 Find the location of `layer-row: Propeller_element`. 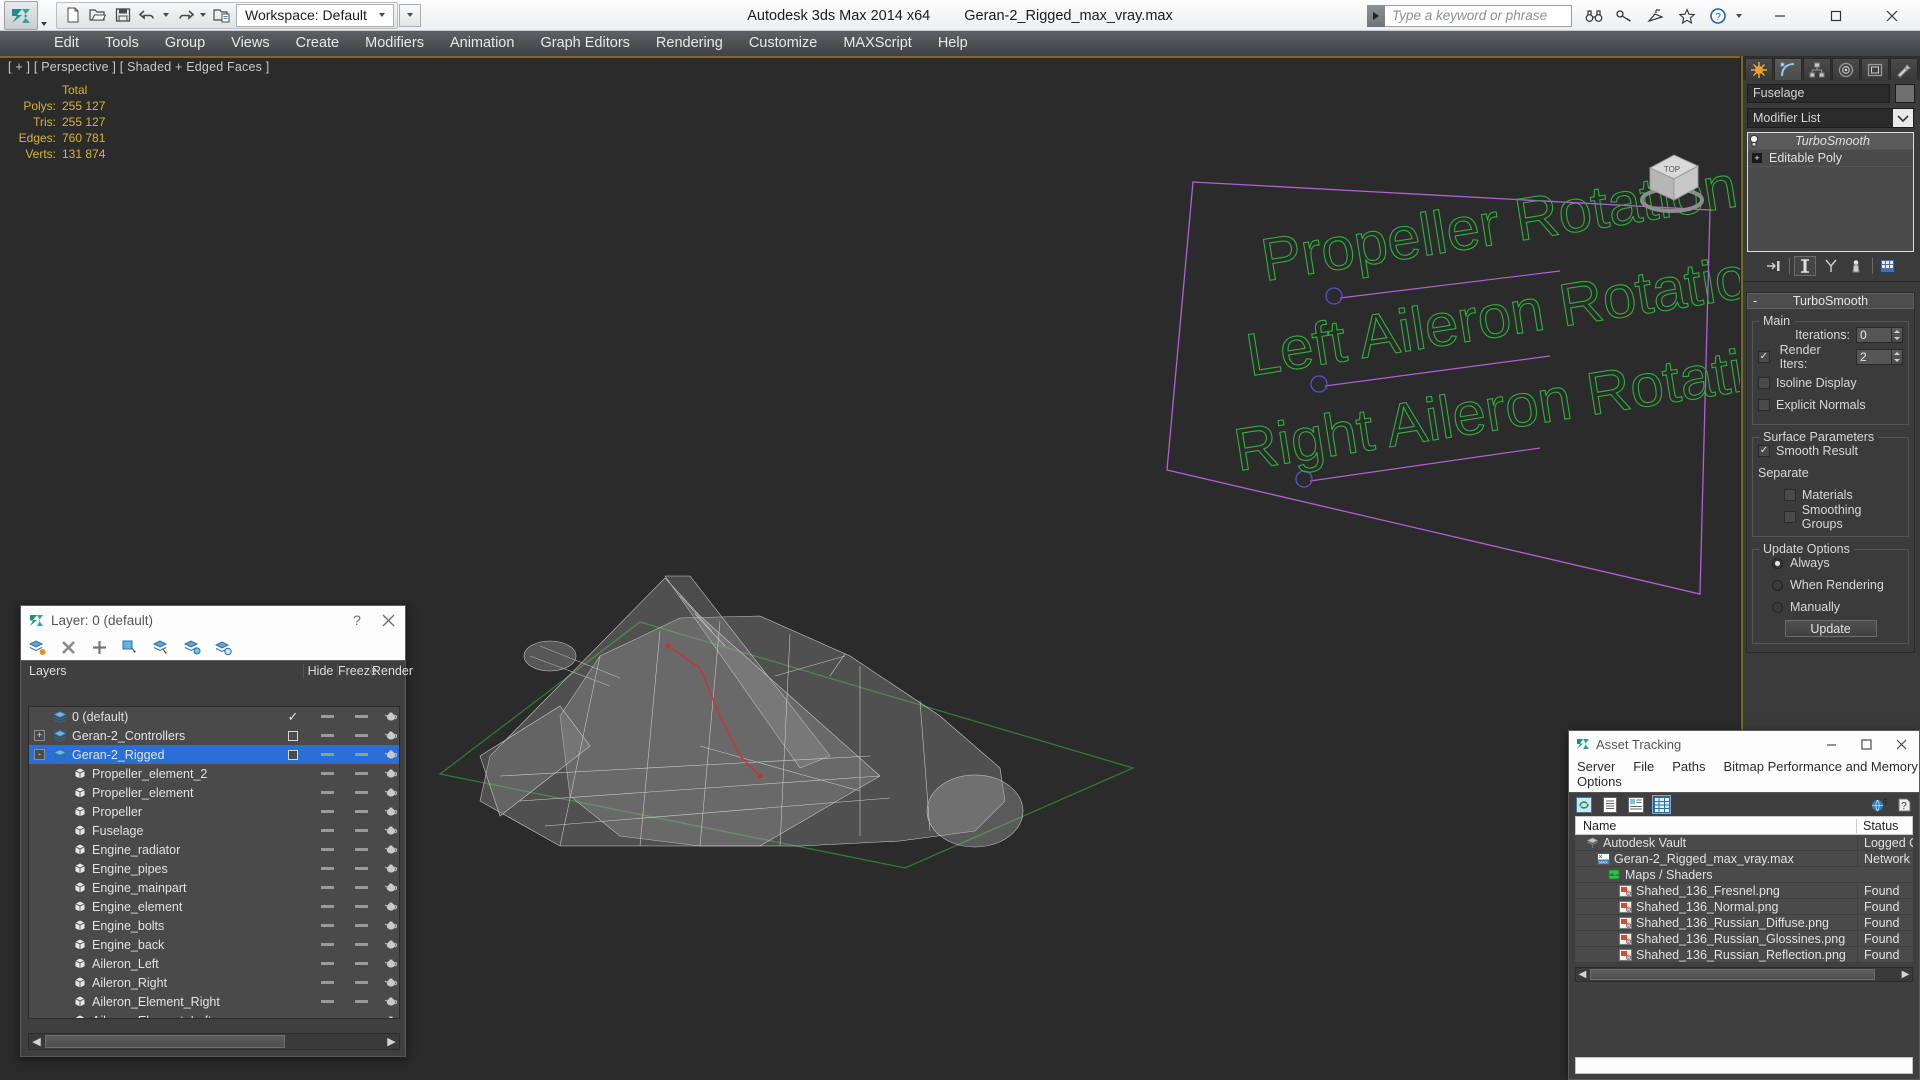

layer-row: Propeller_element is located at coordinates (214, 792).